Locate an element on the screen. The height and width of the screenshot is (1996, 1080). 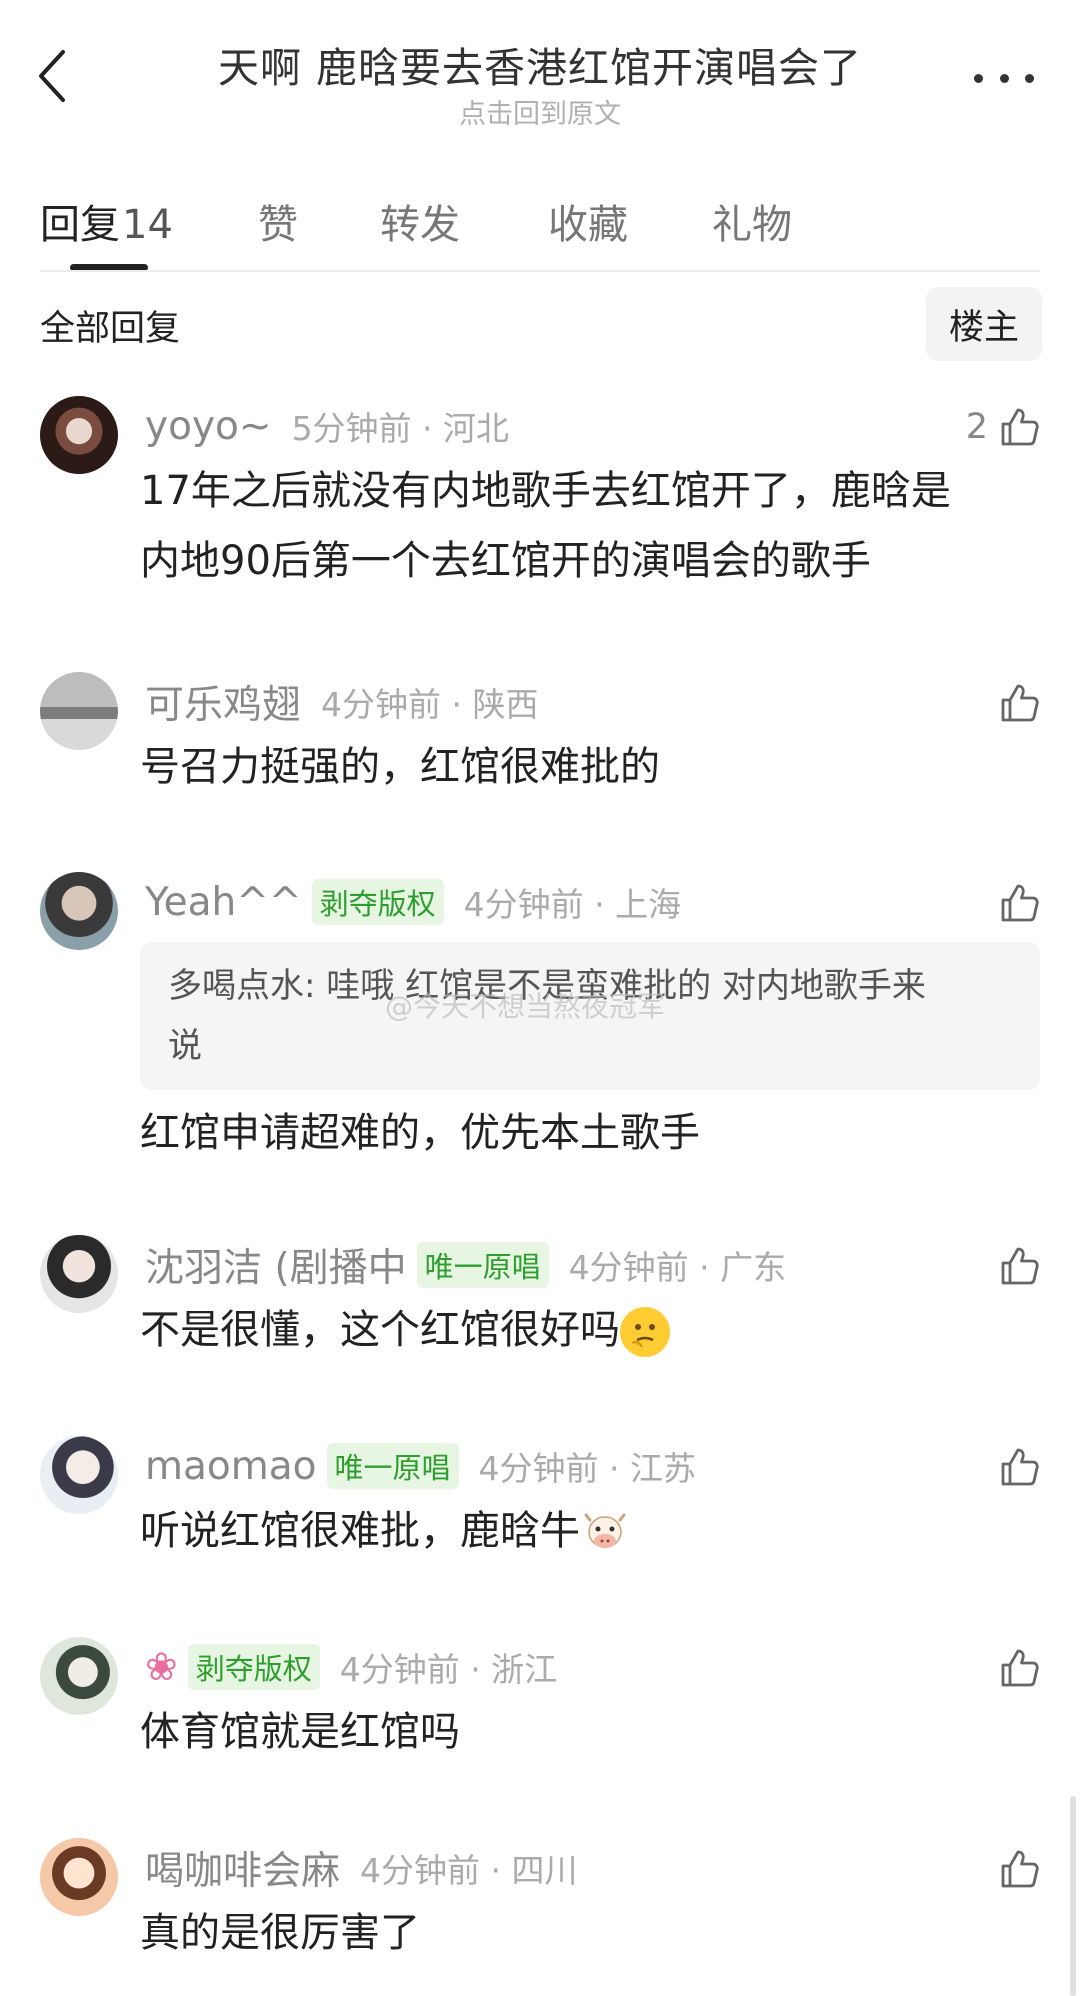
post-title: 天啊 鹿晗要去香港红馆开演唱会了 is located at coordinates (540, 64).